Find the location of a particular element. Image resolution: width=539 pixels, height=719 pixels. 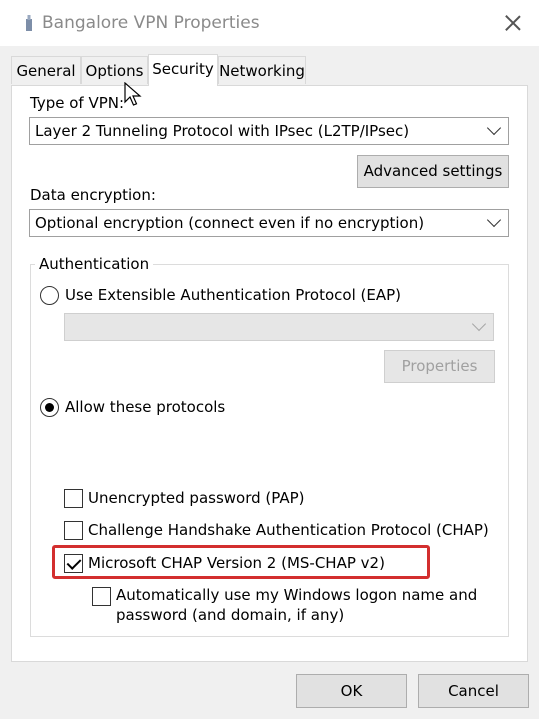

close-icon is located at coordinates (513, 23).